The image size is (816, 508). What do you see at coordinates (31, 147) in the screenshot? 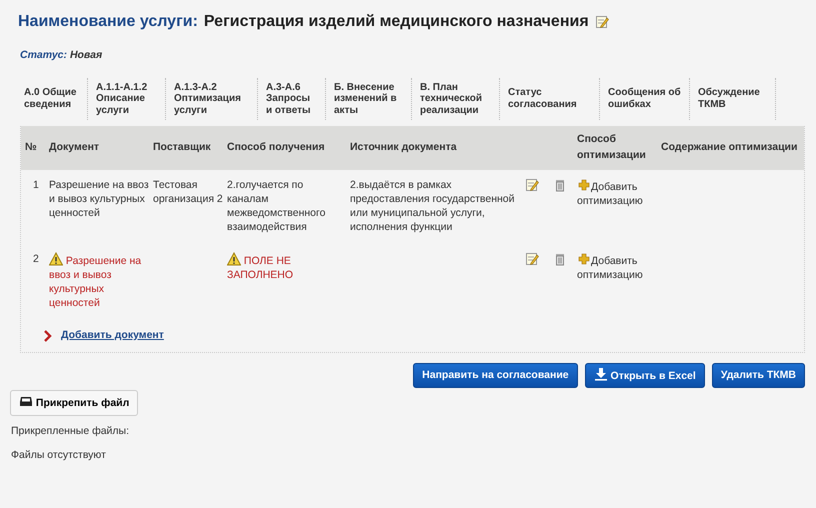
I see `column-header: №` at bounding box center [31, 147].